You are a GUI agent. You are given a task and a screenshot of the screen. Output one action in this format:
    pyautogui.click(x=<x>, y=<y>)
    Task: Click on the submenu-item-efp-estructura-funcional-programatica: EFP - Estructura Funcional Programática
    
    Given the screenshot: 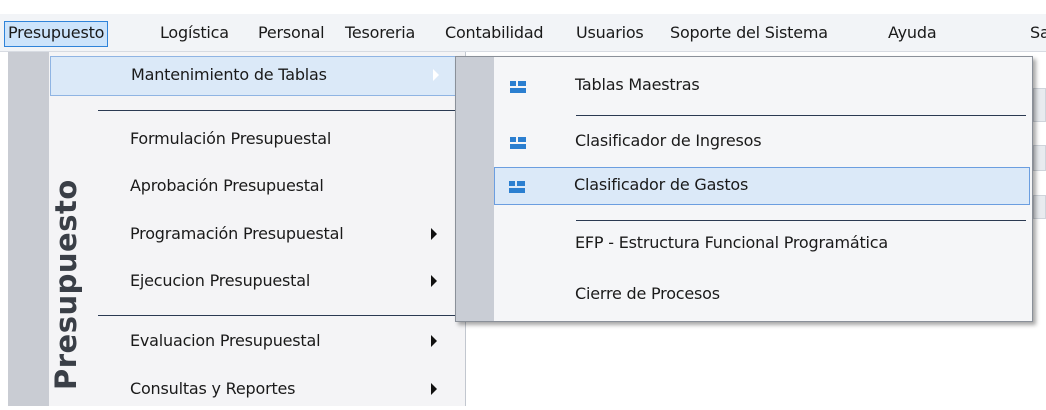 What is the action you would take?
    pyautogui.click(x=761, y=244)
    